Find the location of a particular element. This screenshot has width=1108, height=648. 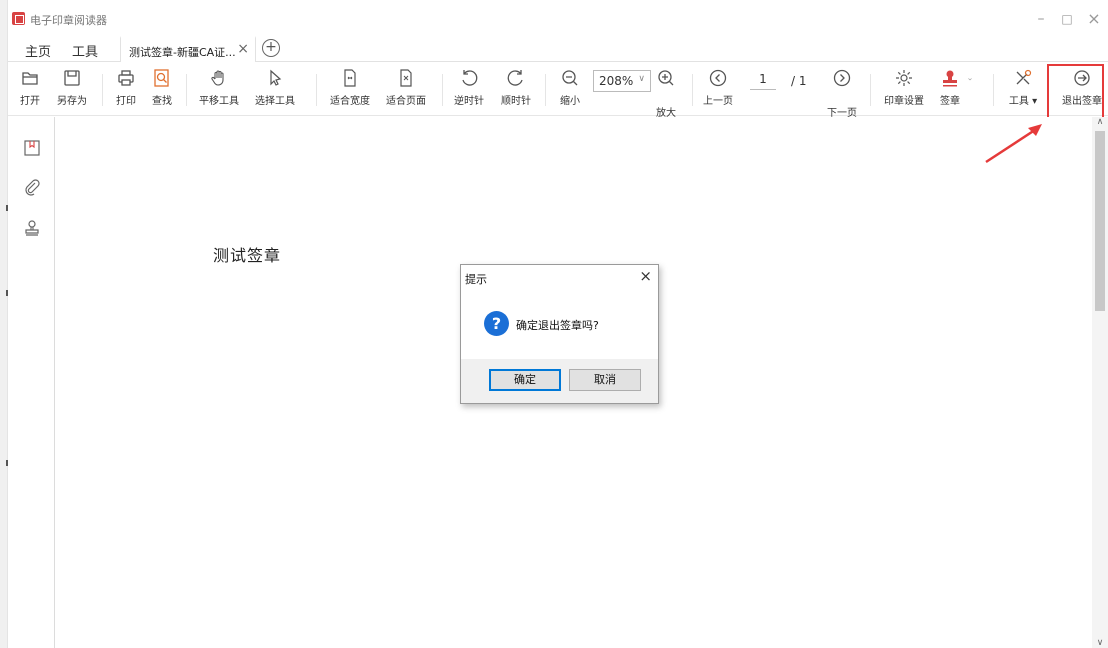

tab-document: 测试签章-新疆CA证... × is located at coordinates (188, 49).